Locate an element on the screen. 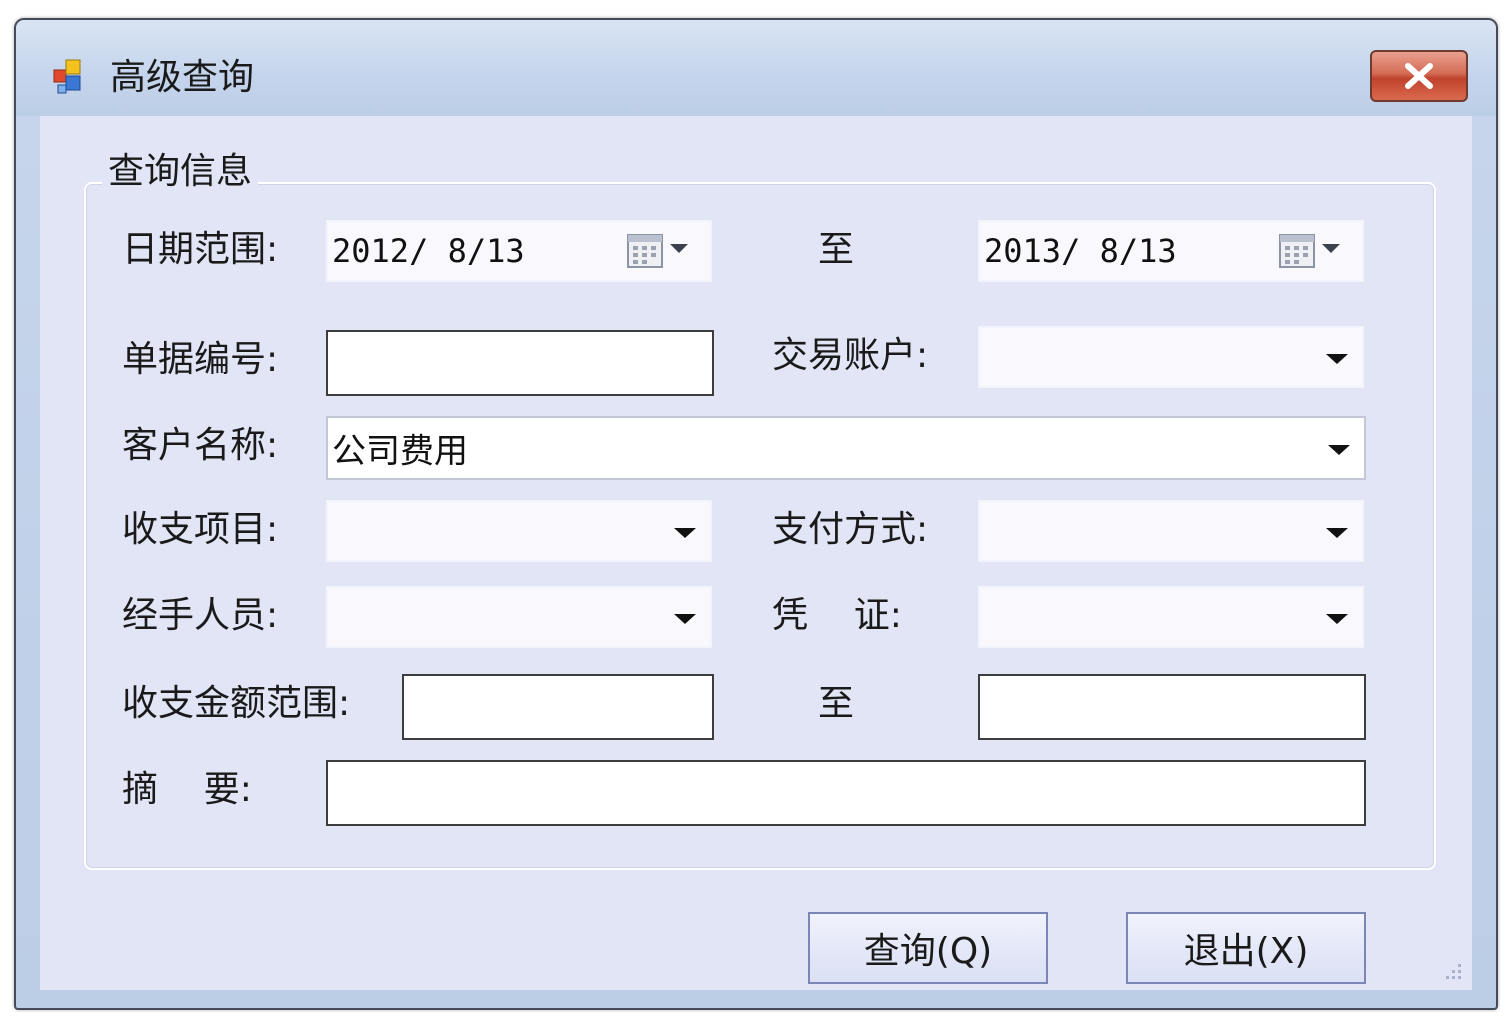 This screenshot has height=1018, width=1510. handler-label: 经手人员: is located at coordinates (200, 615).